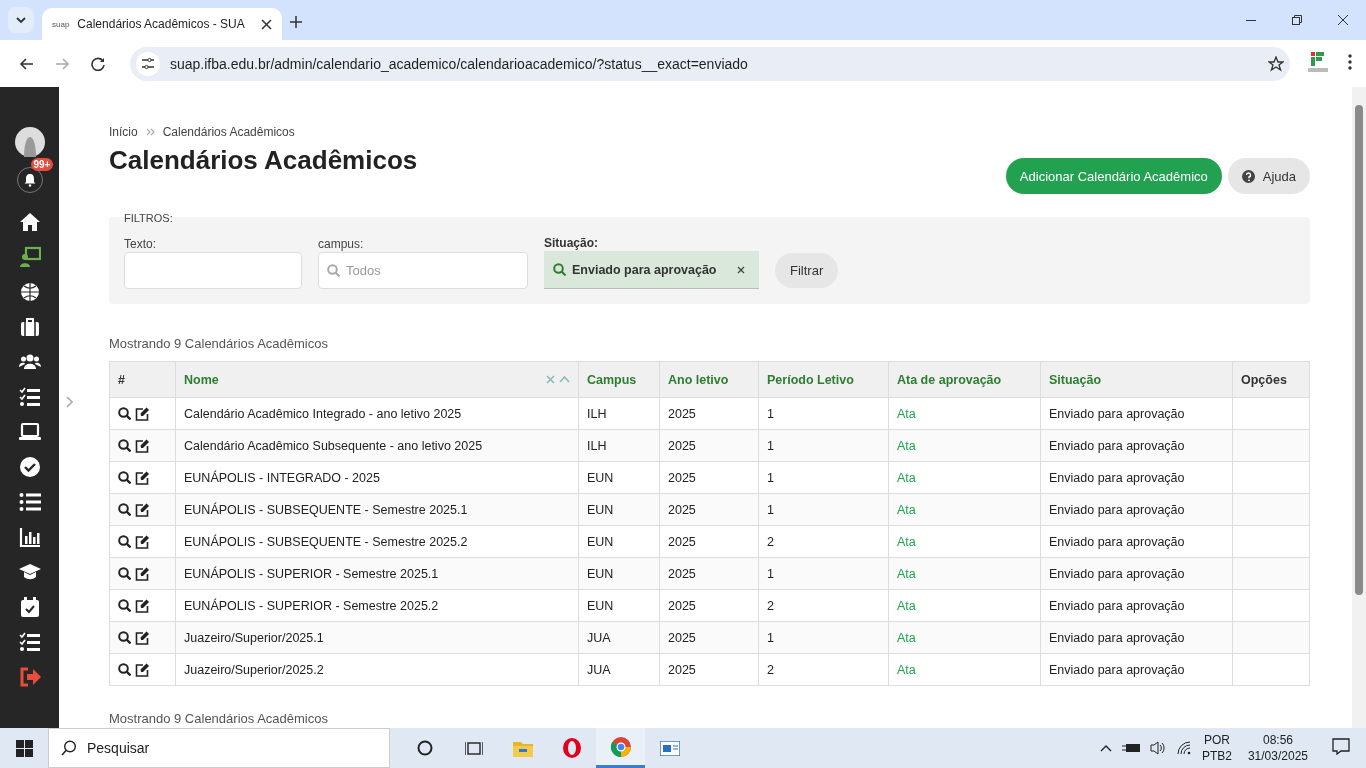 The width and height of the screenshot is (1366, 768). What do you see at coordinates (219, 343) in the screenshot?
I see `result-count: Mostrando 9 Calendários Acadêmicos` at bounding box center [219, 343].